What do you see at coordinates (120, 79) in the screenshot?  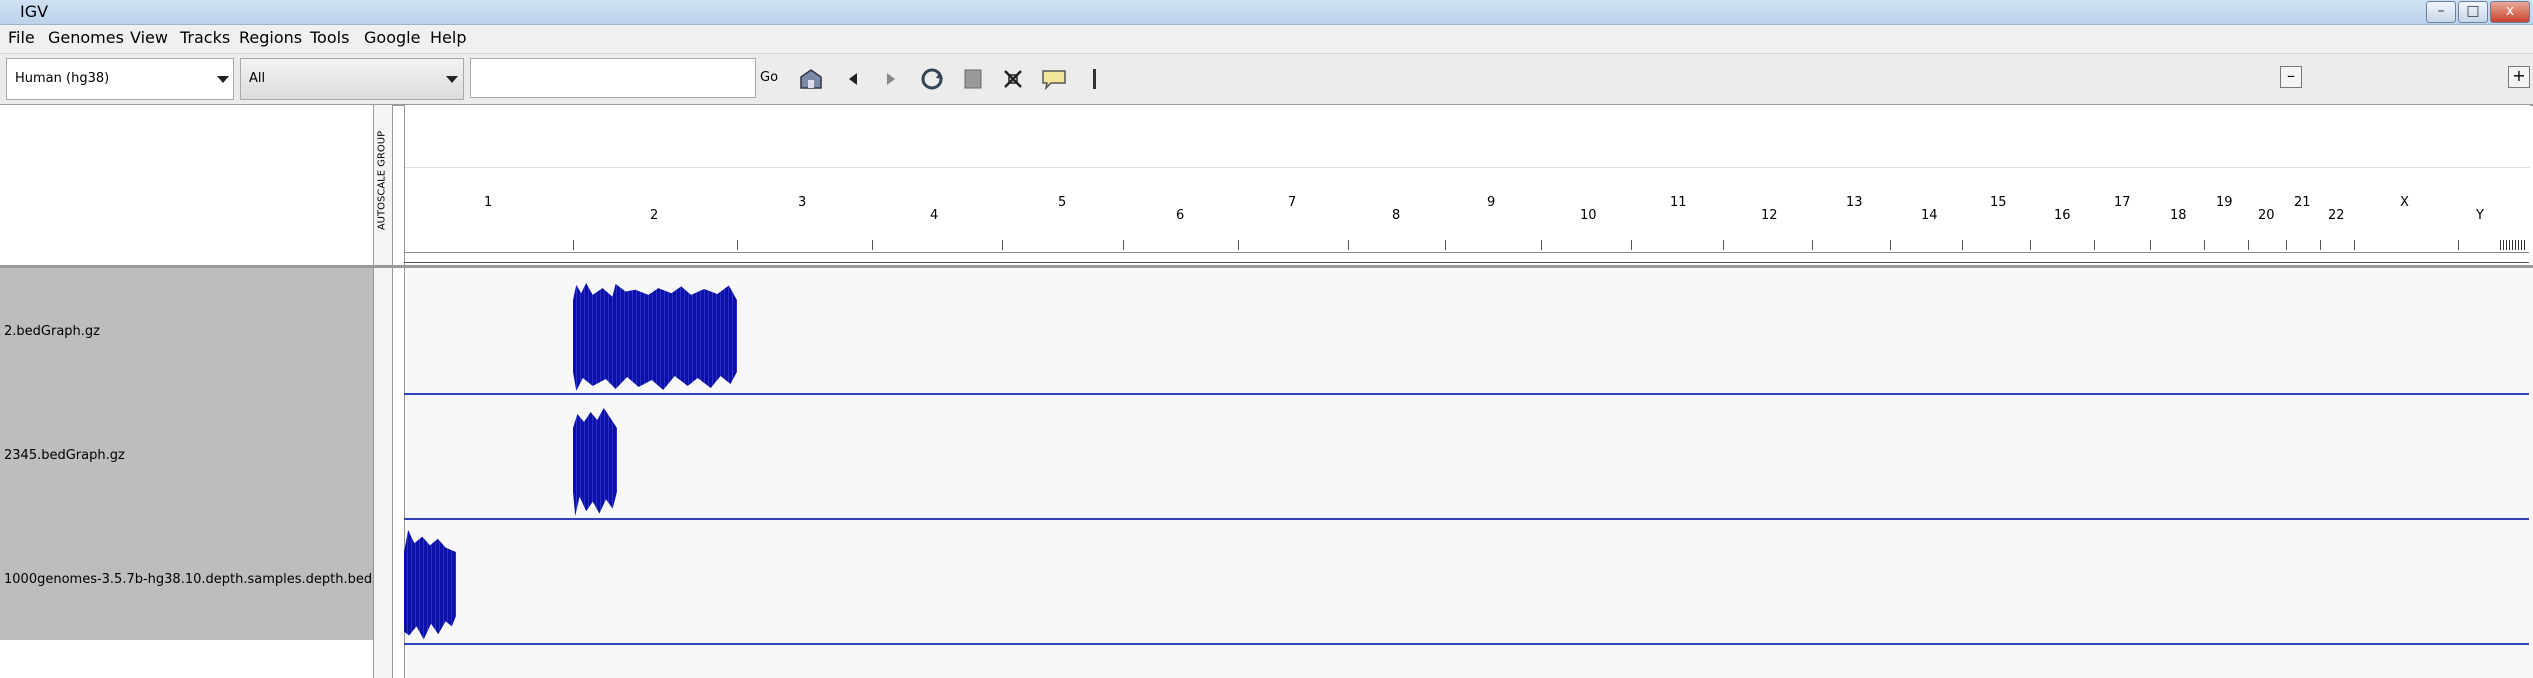 I see `genome-dropdown: Human (hg38)` at bounding box center [120, 79].